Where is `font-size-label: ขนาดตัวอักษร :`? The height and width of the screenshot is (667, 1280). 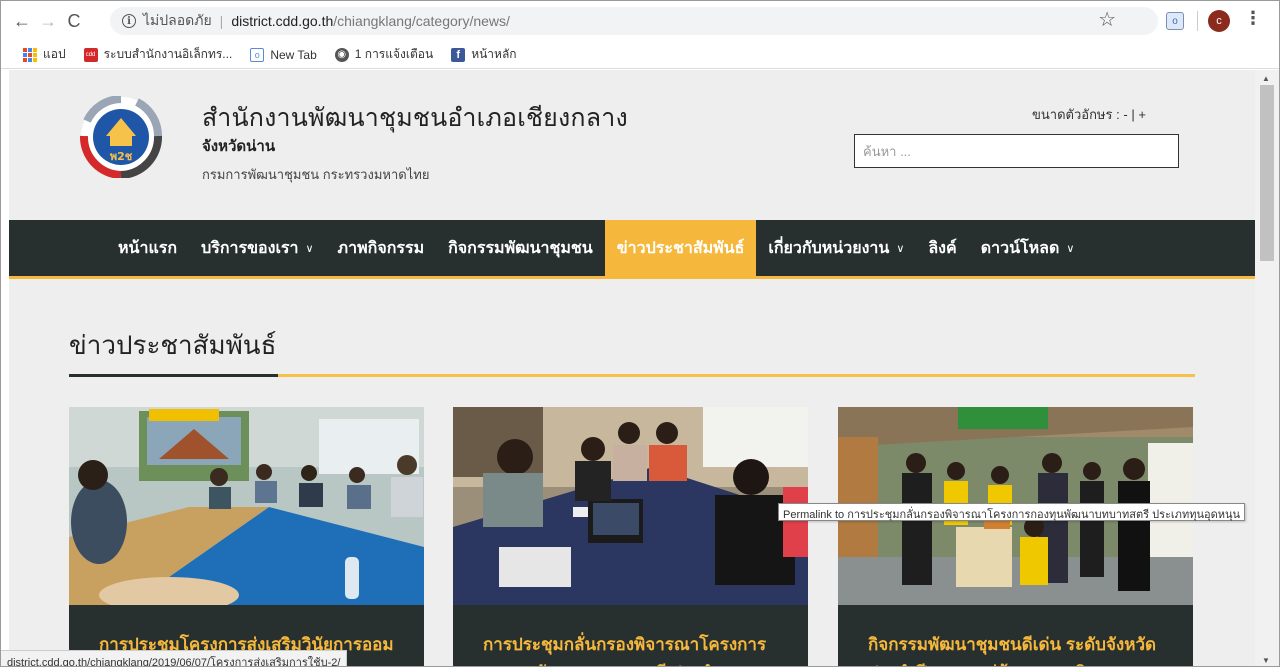
font-size-label: ขนาดตัวอักษร : is located at coordinates (1076, 114).